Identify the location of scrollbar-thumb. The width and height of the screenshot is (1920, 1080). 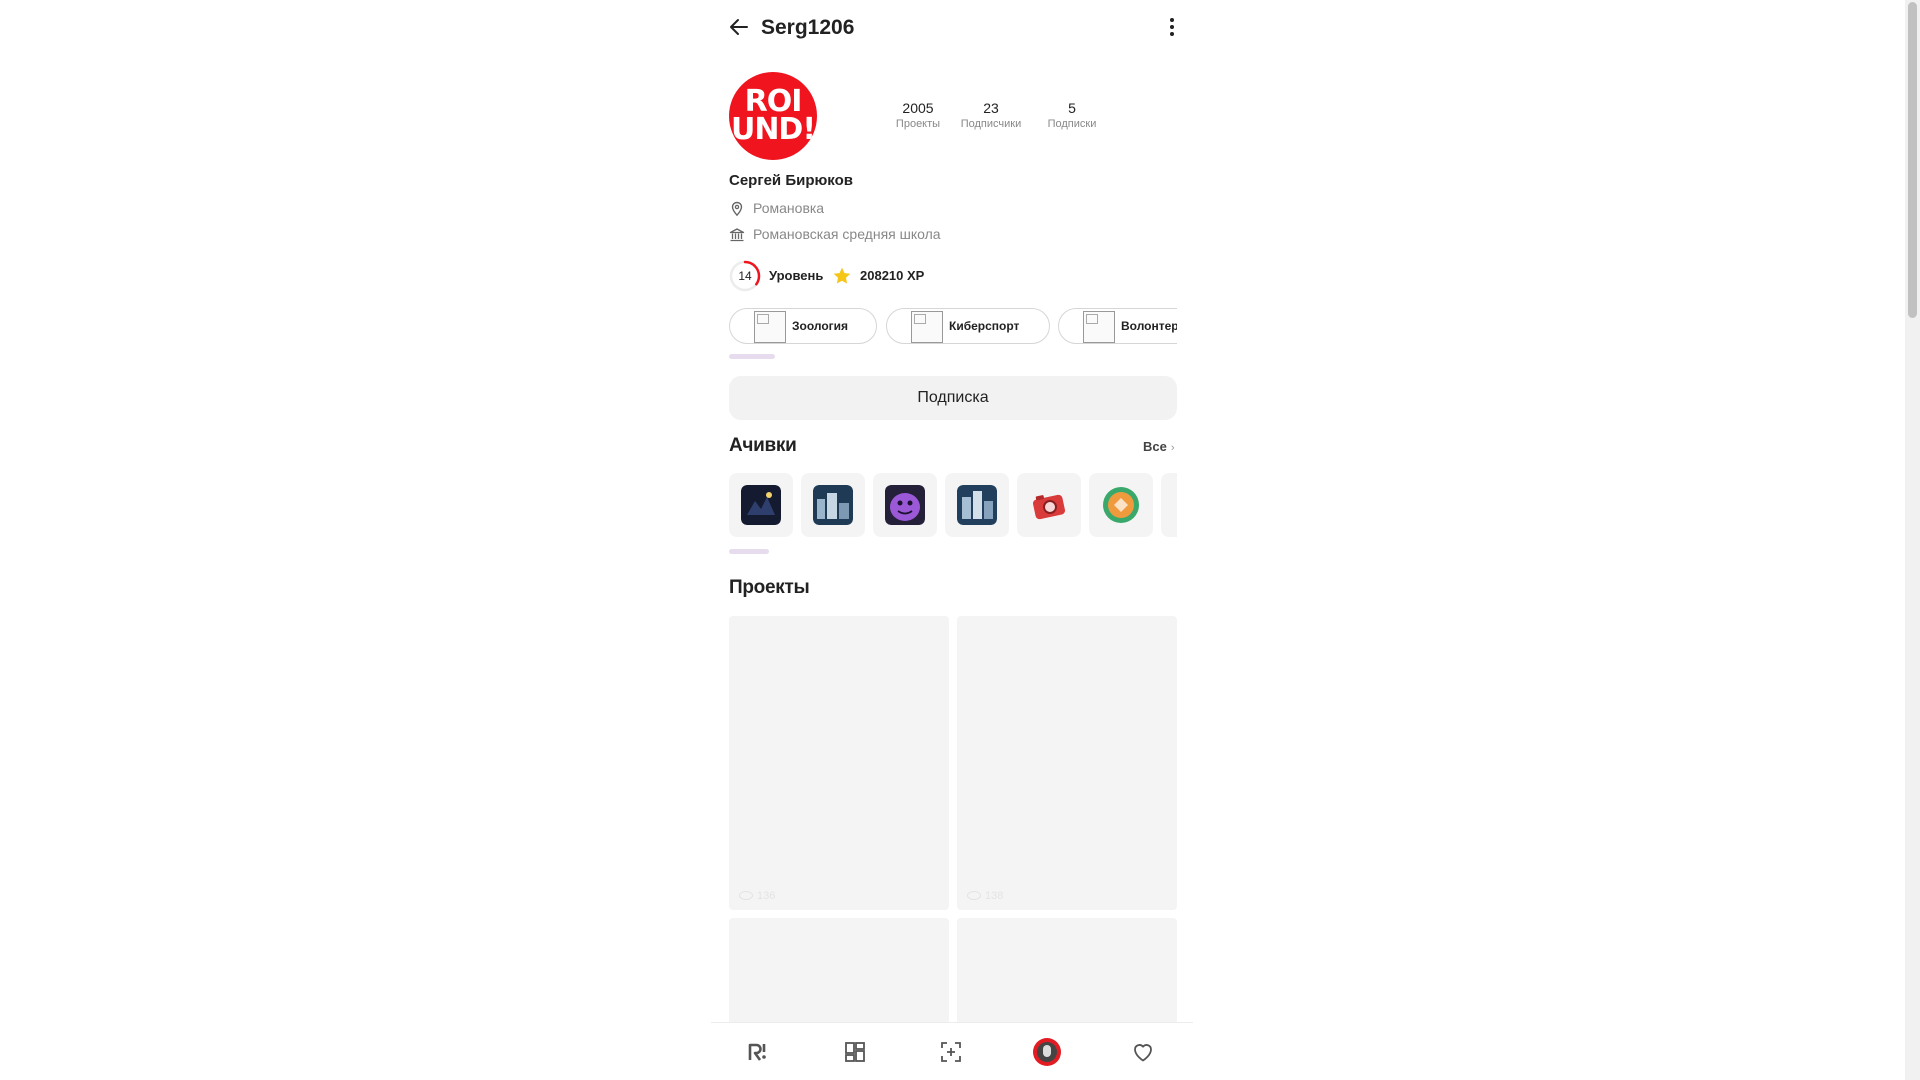
(1912, 160).